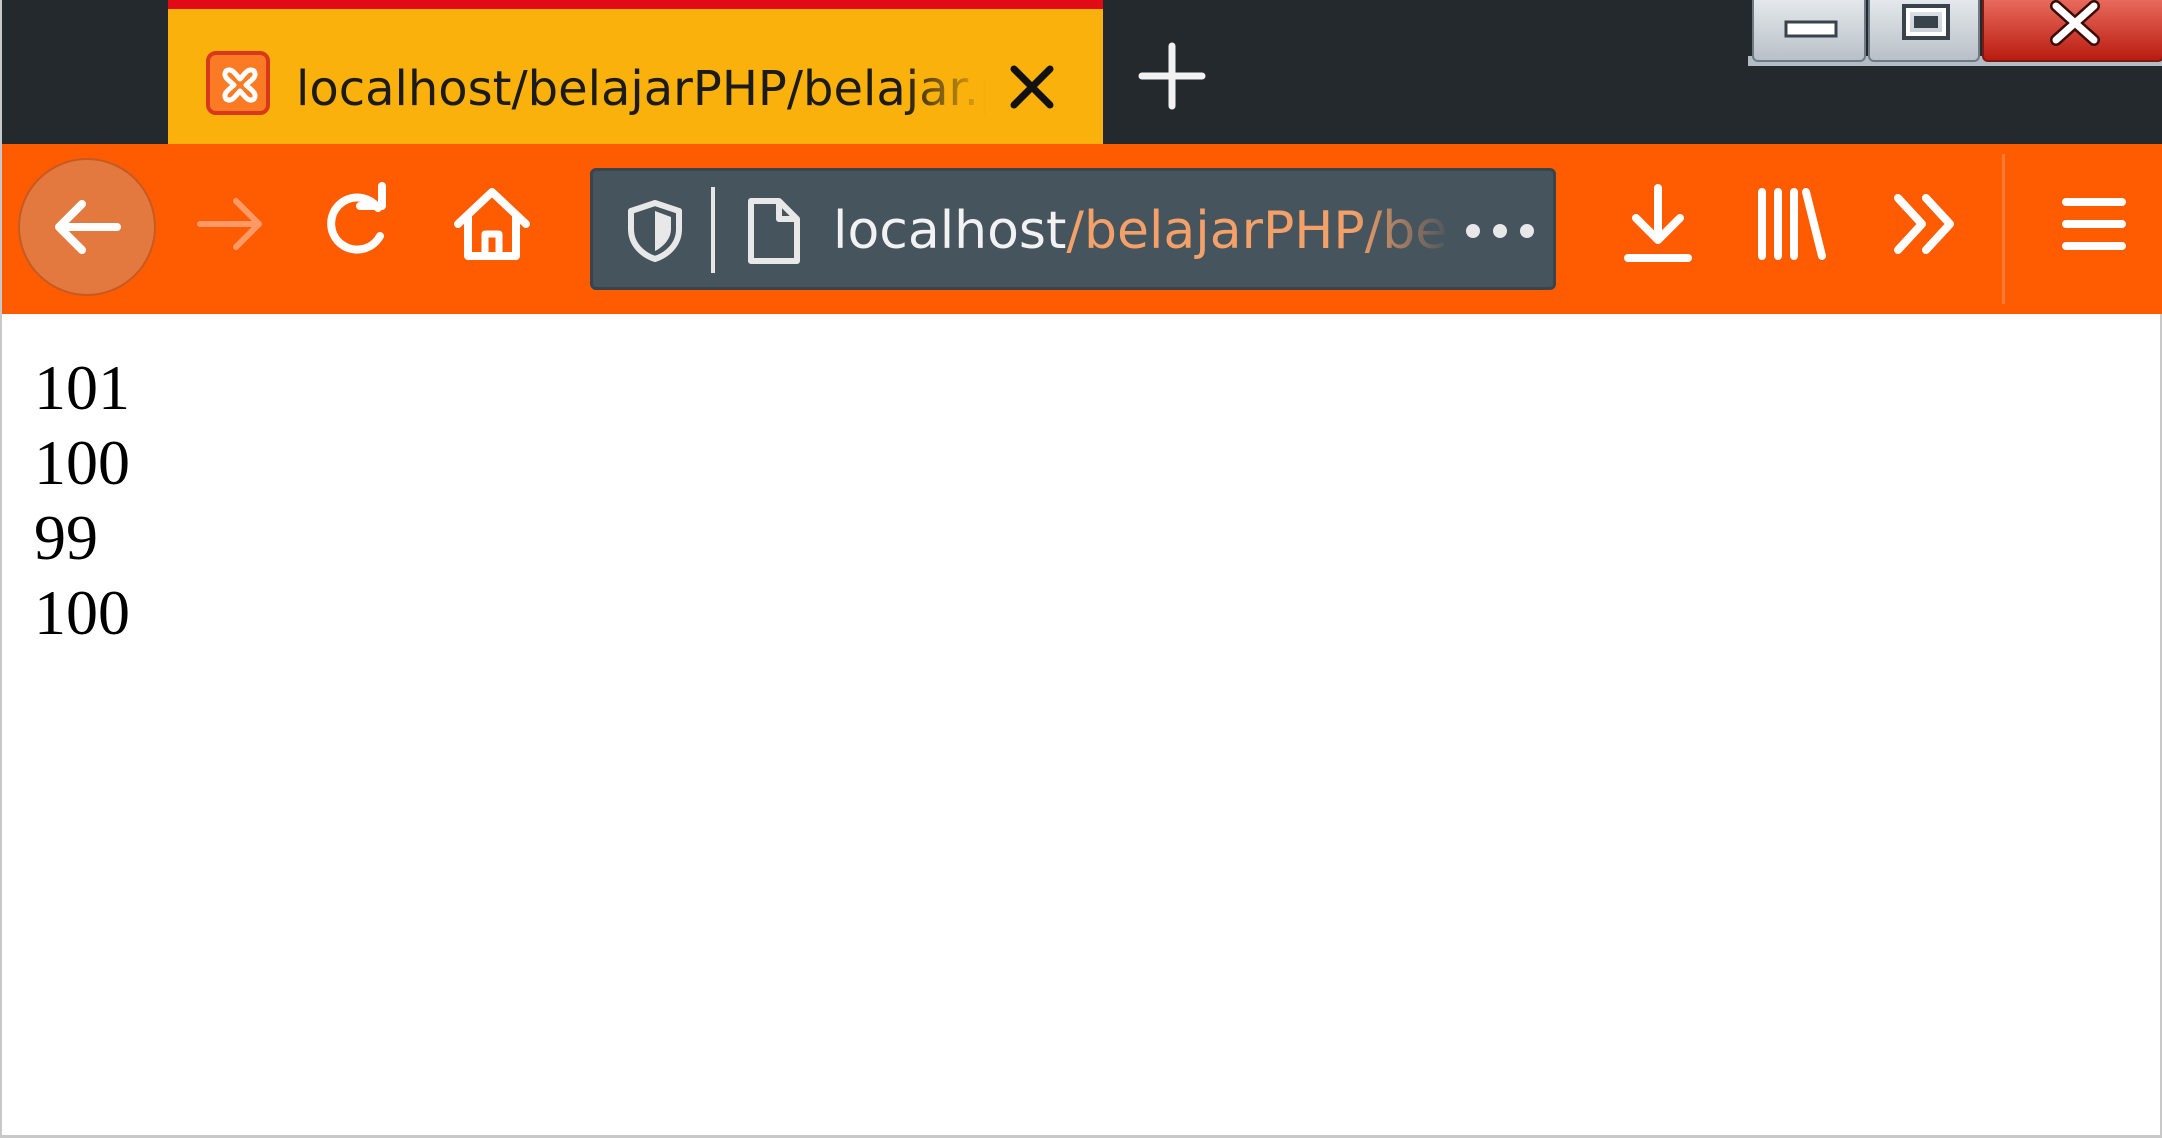  What do you see at coordinates (2003, 229) in the screenshot?
I see `toolbar-separator` at bounding box center [2003, 229].